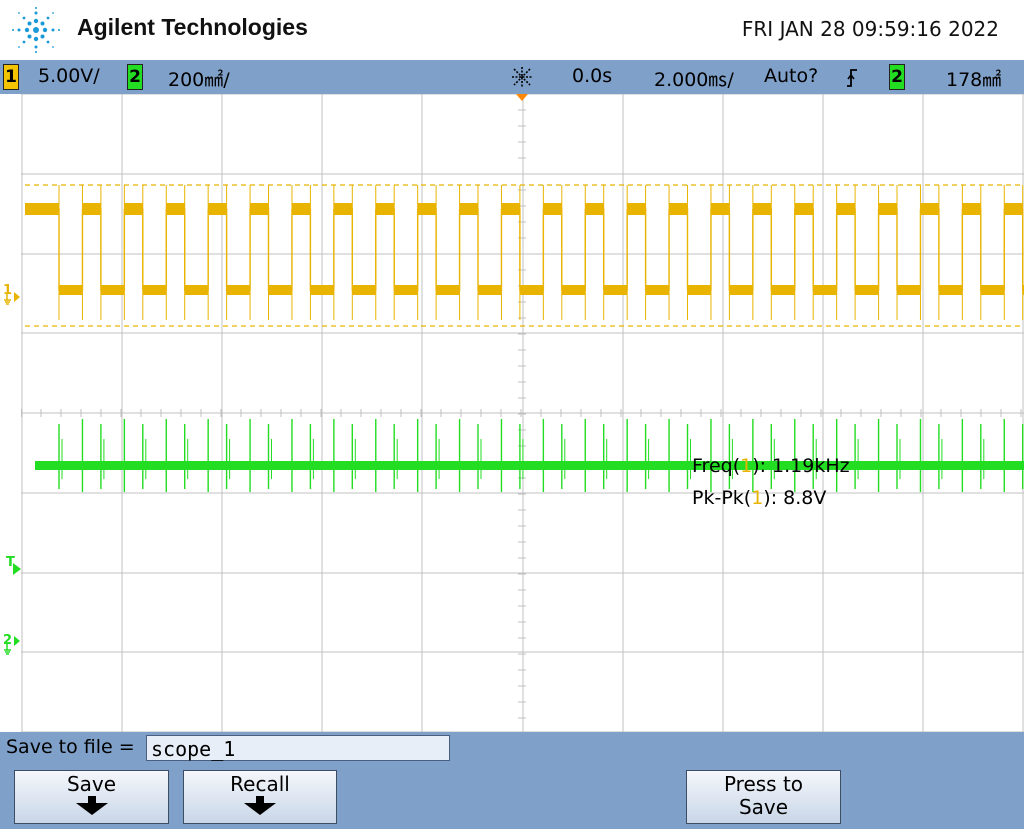  What do you see at coordinates (192, 27) in the screenshot?
I see `brand-name: Agilent Technologies` at bounding box center [192, 27].